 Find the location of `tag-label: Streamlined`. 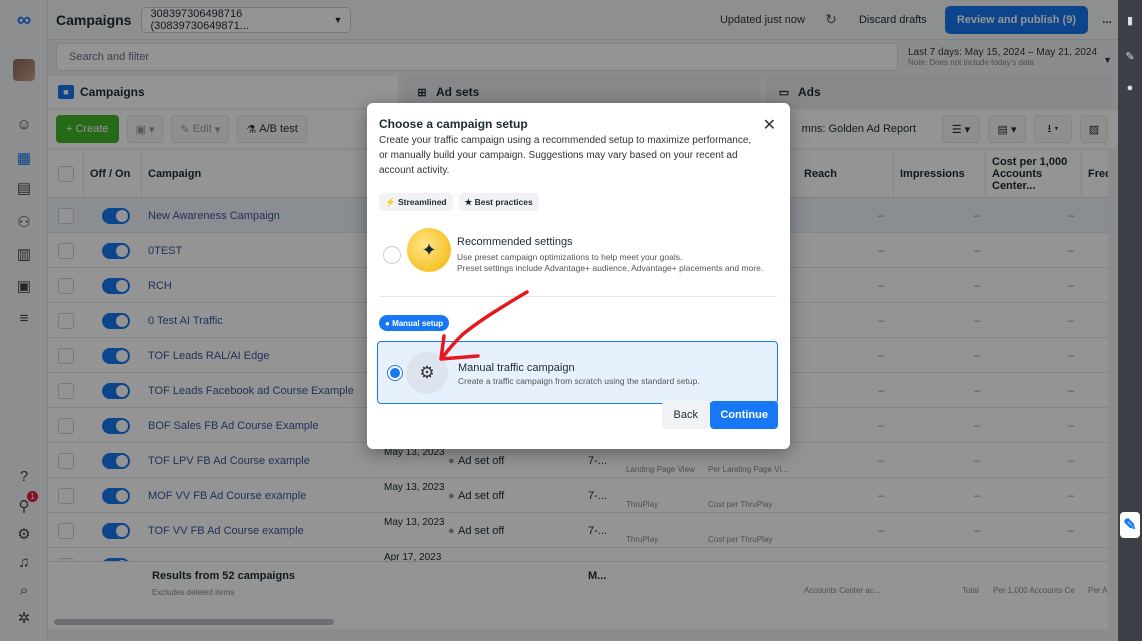

tag-label: Streamlined is located at coordinates (422, 202).